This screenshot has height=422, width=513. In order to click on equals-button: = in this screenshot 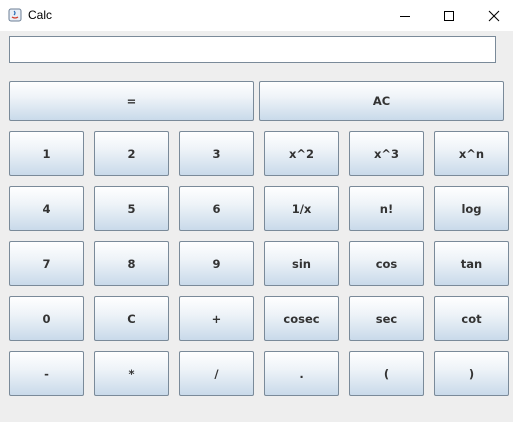, I will do `click(131, 101)`.